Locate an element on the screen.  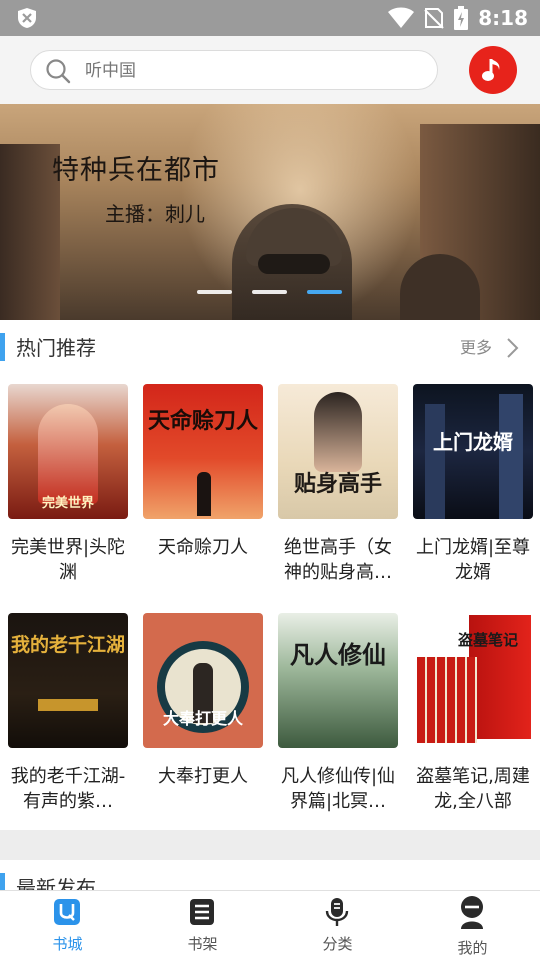
search-input: 听中国 is located at coordinates (234, 70).